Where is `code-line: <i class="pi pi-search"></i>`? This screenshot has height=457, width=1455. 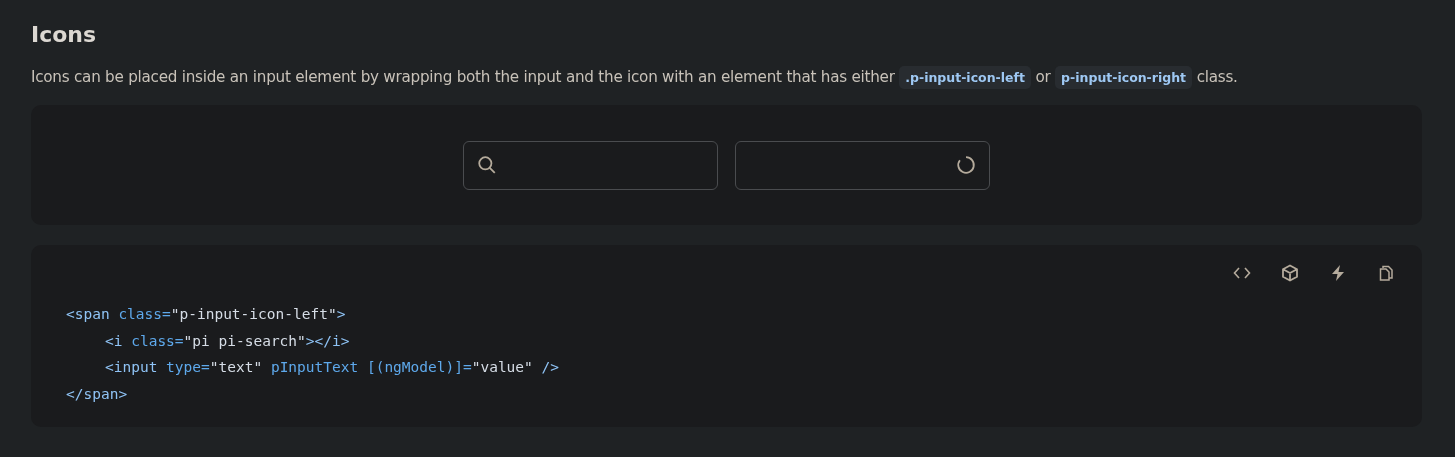
code-line: <i class="pi pi-search"></i> is located at coordinates (227, 341).